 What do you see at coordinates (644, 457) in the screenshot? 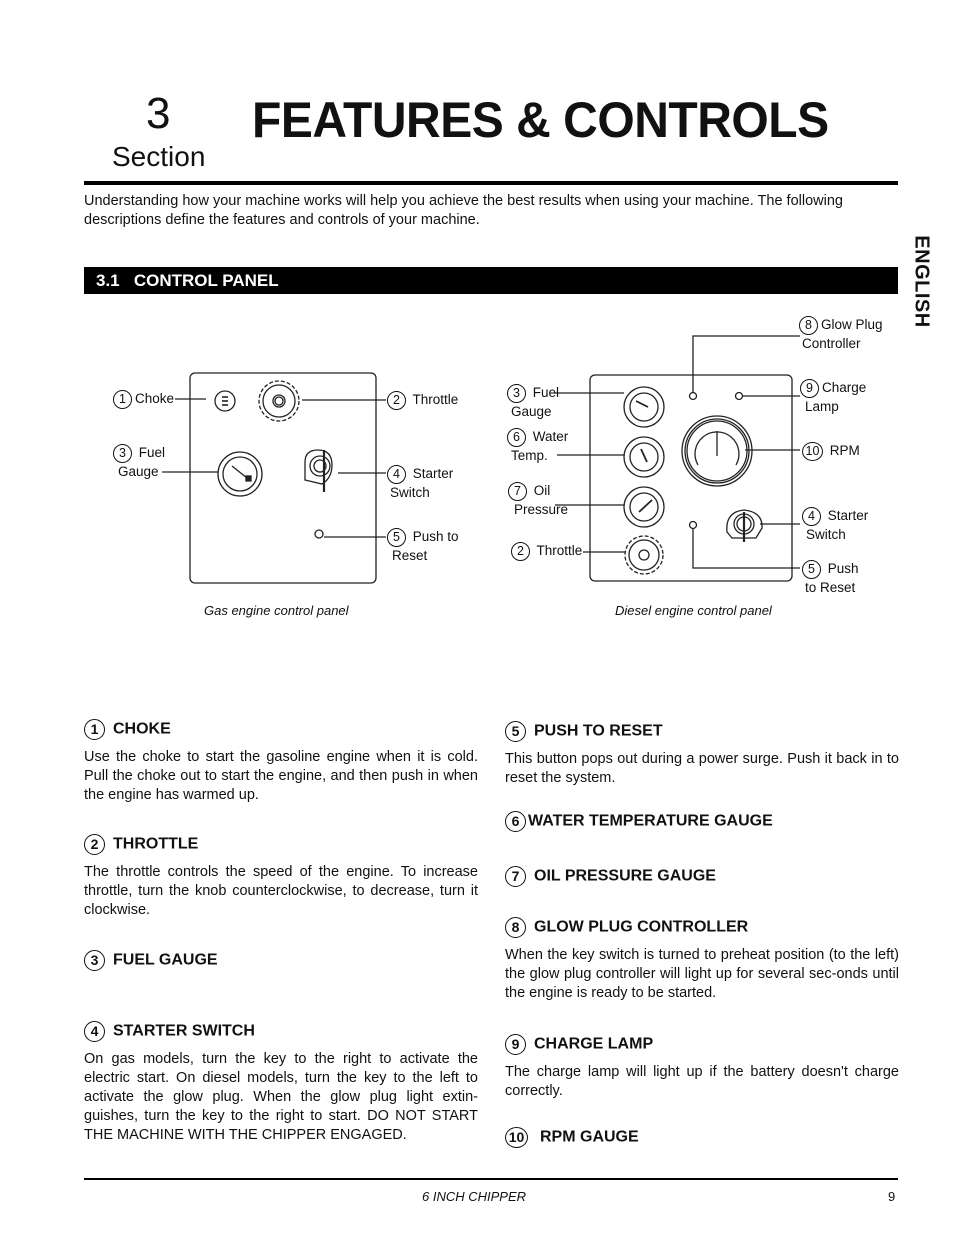
I see `water-temp-gauge-icon` at bounding box center [644, 457].